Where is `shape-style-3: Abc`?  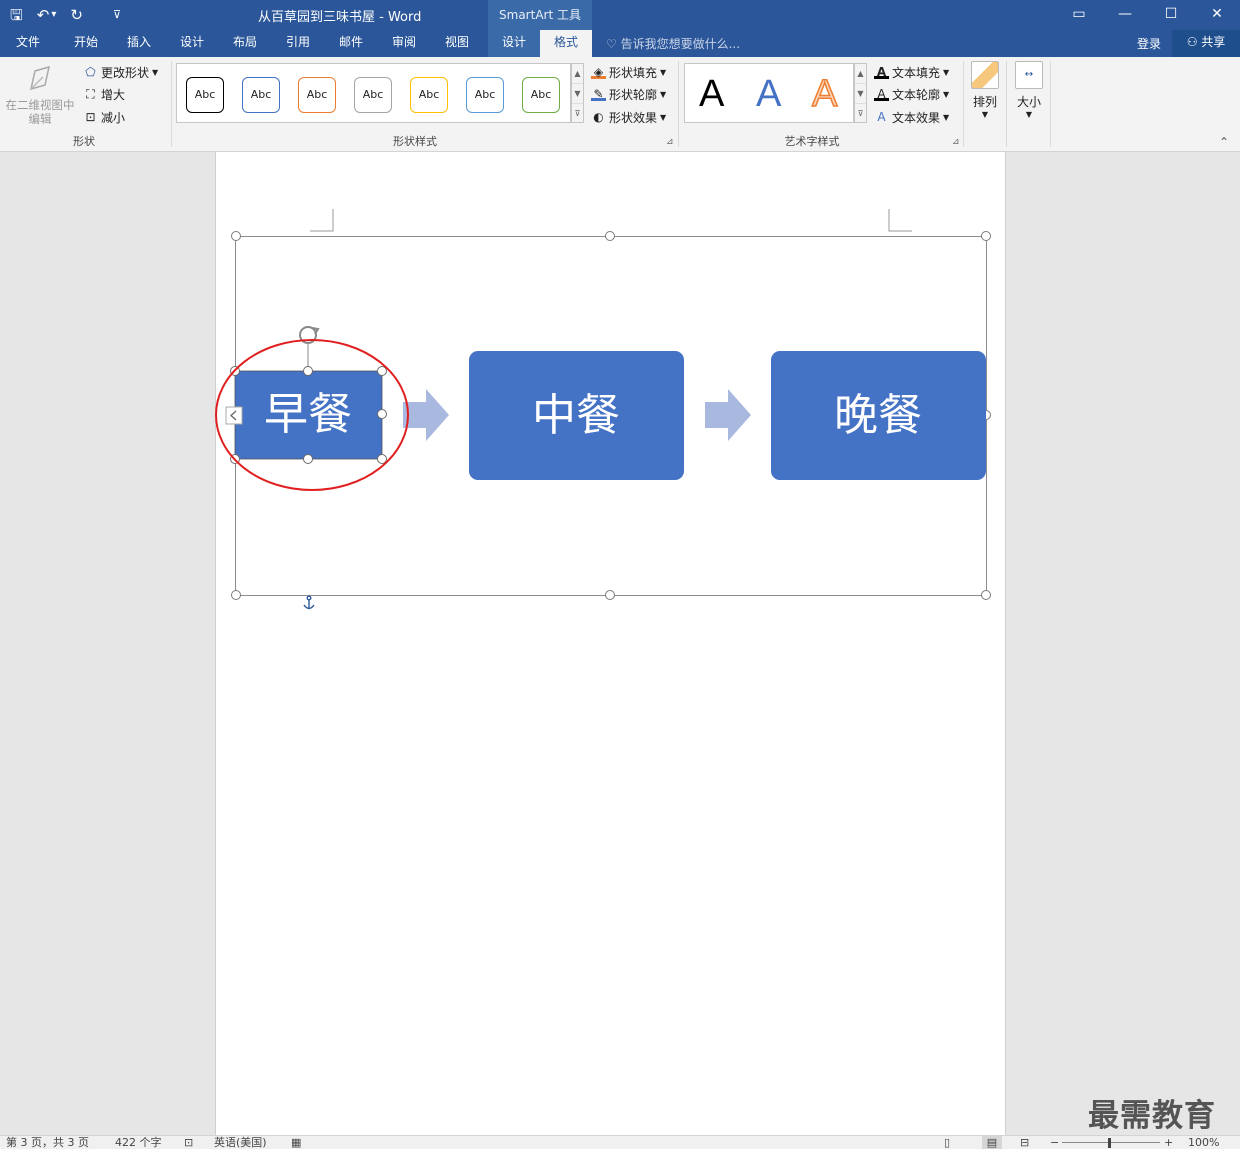 shape-style-3: Abc is located at coordinates (317, 95).